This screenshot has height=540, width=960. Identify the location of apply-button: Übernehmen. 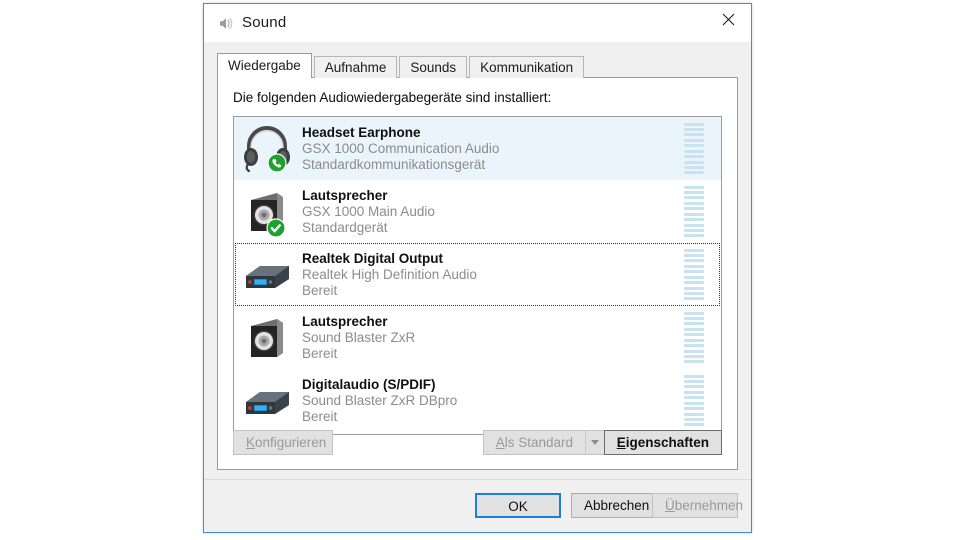
(697, 505).